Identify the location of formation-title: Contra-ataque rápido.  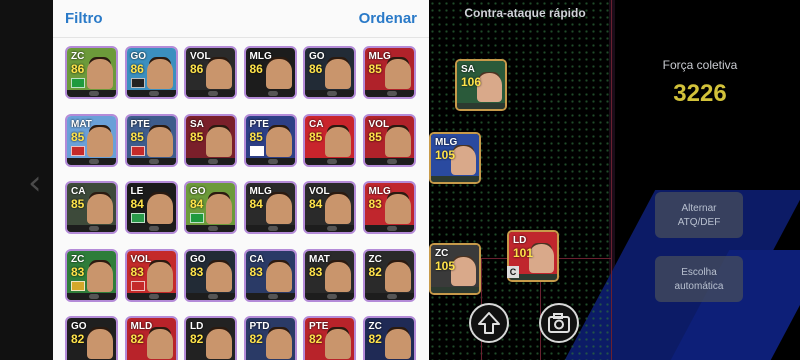
(525, 13).